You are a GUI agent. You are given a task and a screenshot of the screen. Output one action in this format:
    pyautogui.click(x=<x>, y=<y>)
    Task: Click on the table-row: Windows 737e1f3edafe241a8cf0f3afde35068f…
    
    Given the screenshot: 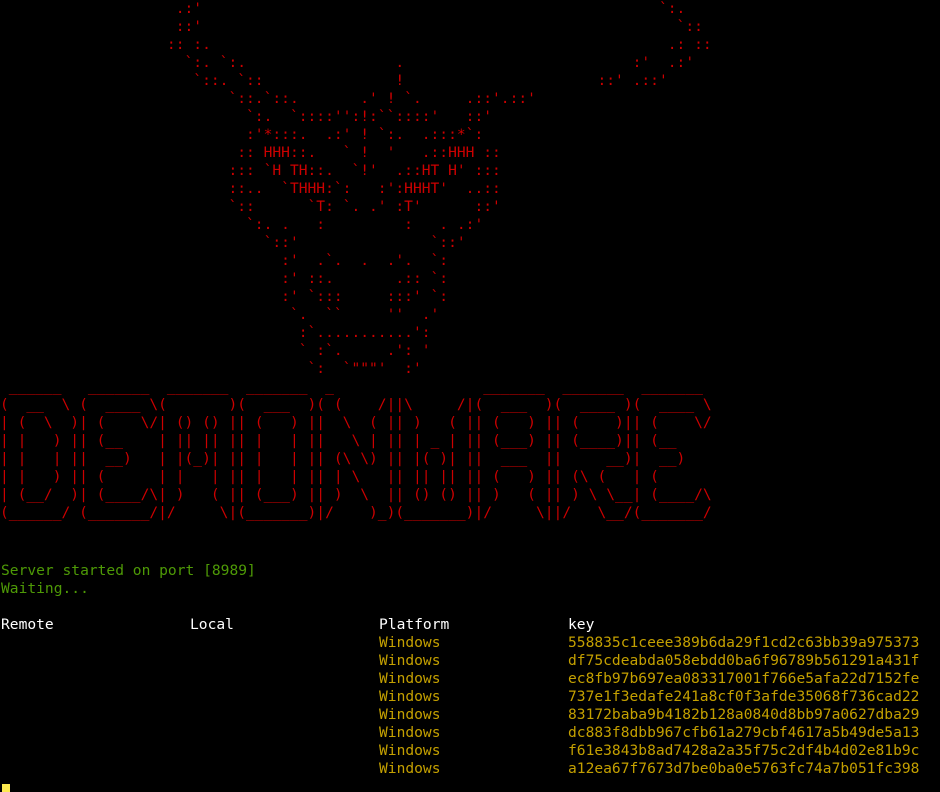 What is the action you would take?
    pyautogui.click(x=470, y=697)
    